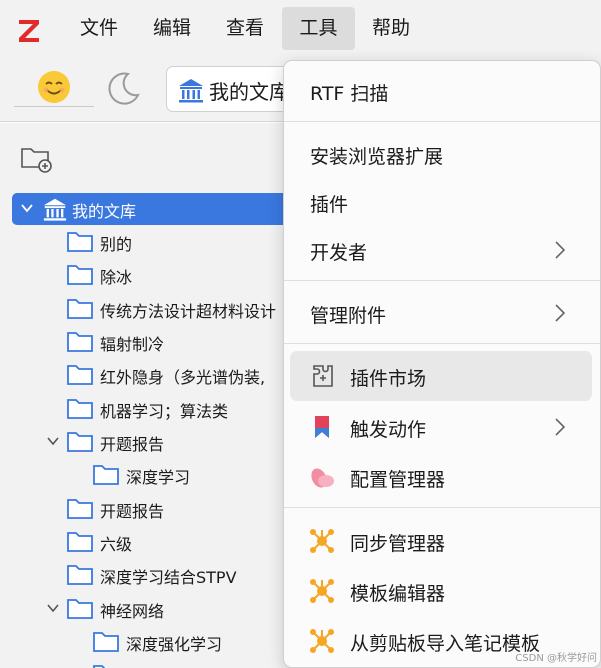 Image resolution: width=601 pixels, height=668 pixels. Describe the element at coordinates (132, 611) in the screenshot. I see `tree-row-label: 神经网络` at that location.